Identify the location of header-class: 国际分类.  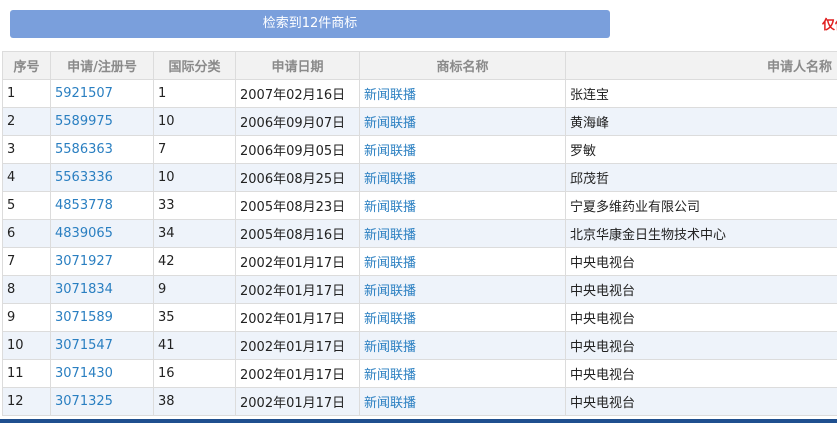
(194, 65).